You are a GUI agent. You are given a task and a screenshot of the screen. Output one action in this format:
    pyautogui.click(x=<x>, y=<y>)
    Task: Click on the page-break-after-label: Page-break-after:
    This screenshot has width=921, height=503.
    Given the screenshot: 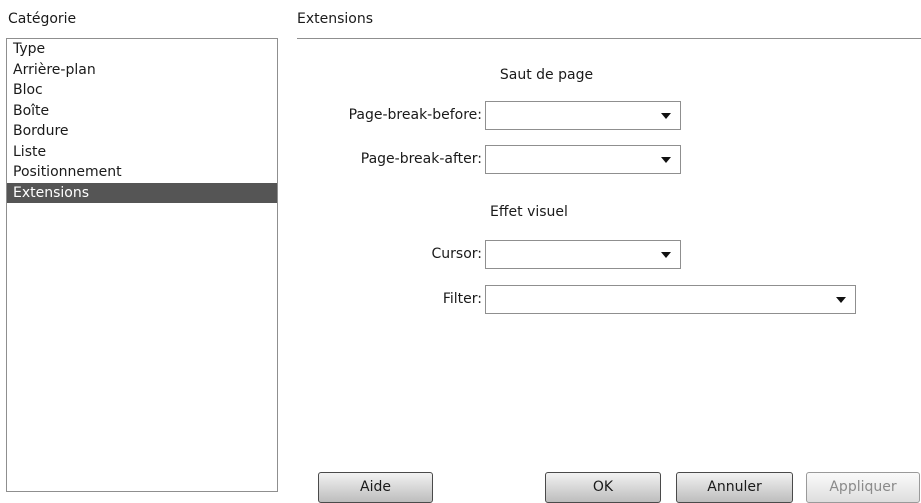 What is the action you would take?
    pyautogui.click(x=421, y=159)
    